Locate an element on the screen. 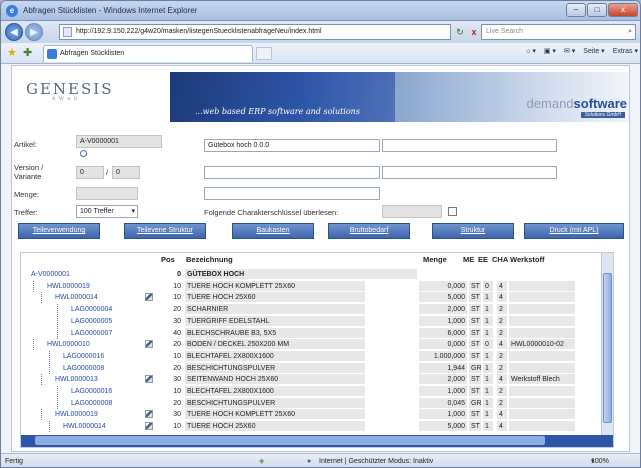 This screenshot has width=641, height=468. item-number: HWL0000010 is located at coordinates (68, 344).